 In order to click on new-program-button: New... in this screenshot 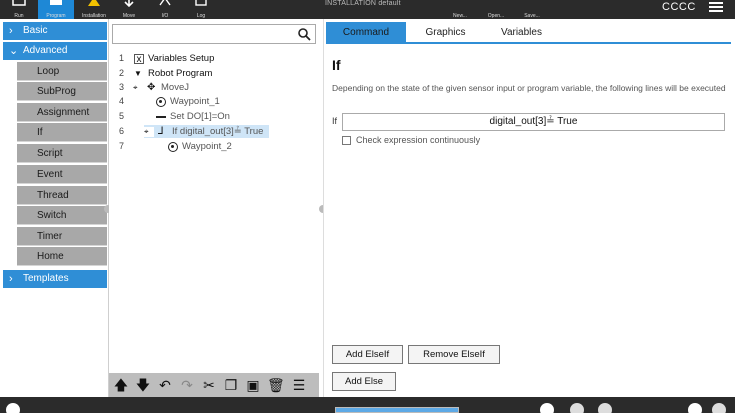, I will do `click(460, 9)`.